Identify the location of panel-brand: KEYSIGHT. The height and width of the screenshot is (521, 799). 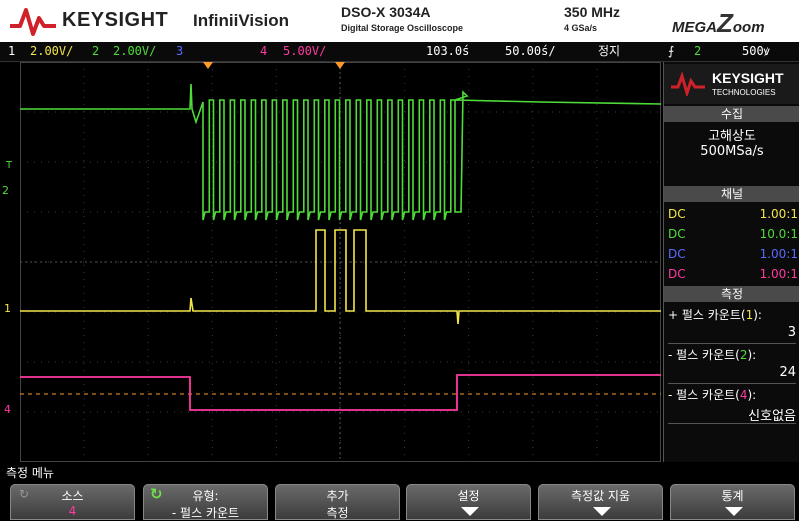
(748, 78).